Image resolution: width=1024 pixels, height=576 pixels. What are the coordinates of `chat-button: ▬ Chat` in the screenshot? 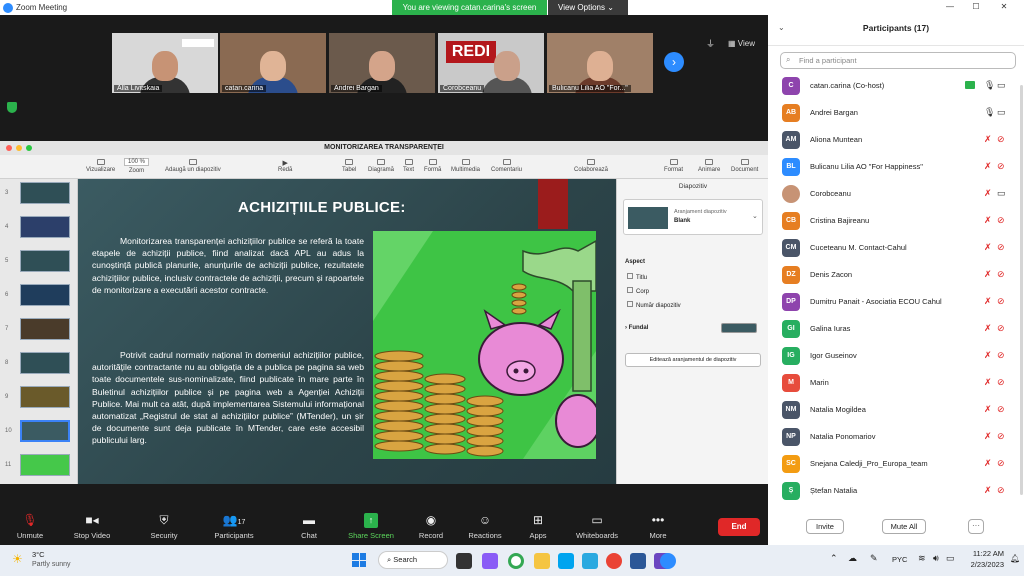 It's located at (309, 526).